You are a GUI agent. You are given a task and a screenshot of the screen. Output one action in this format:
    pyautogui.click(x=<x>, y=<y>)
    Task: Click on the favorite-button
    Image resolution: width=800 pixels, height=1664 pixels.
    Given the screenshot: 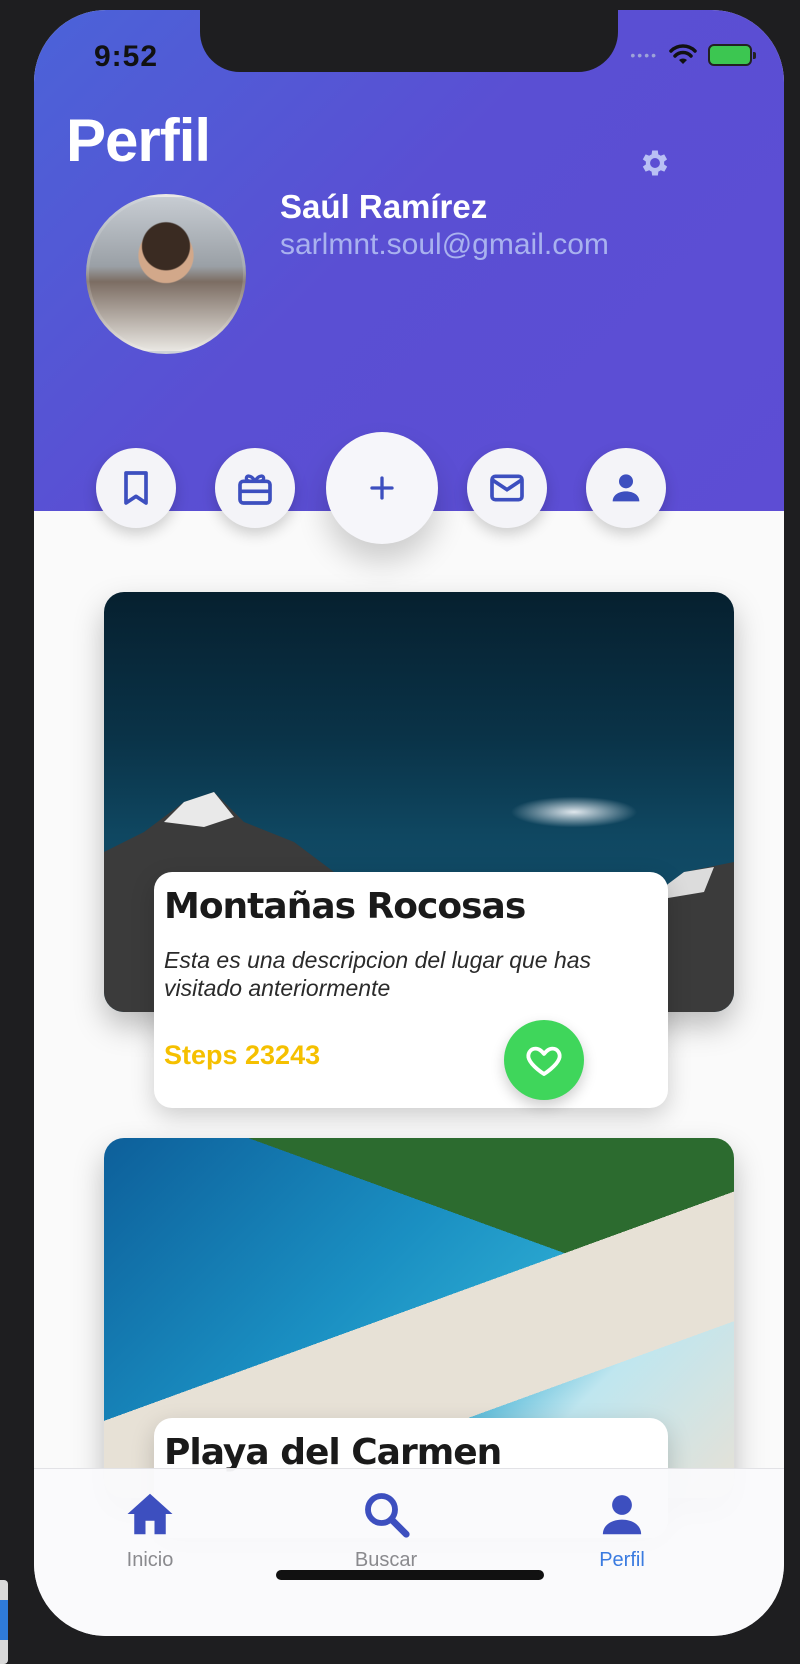 What is the action you would take?
    pyautogui.click(x=544, y=1060)
    